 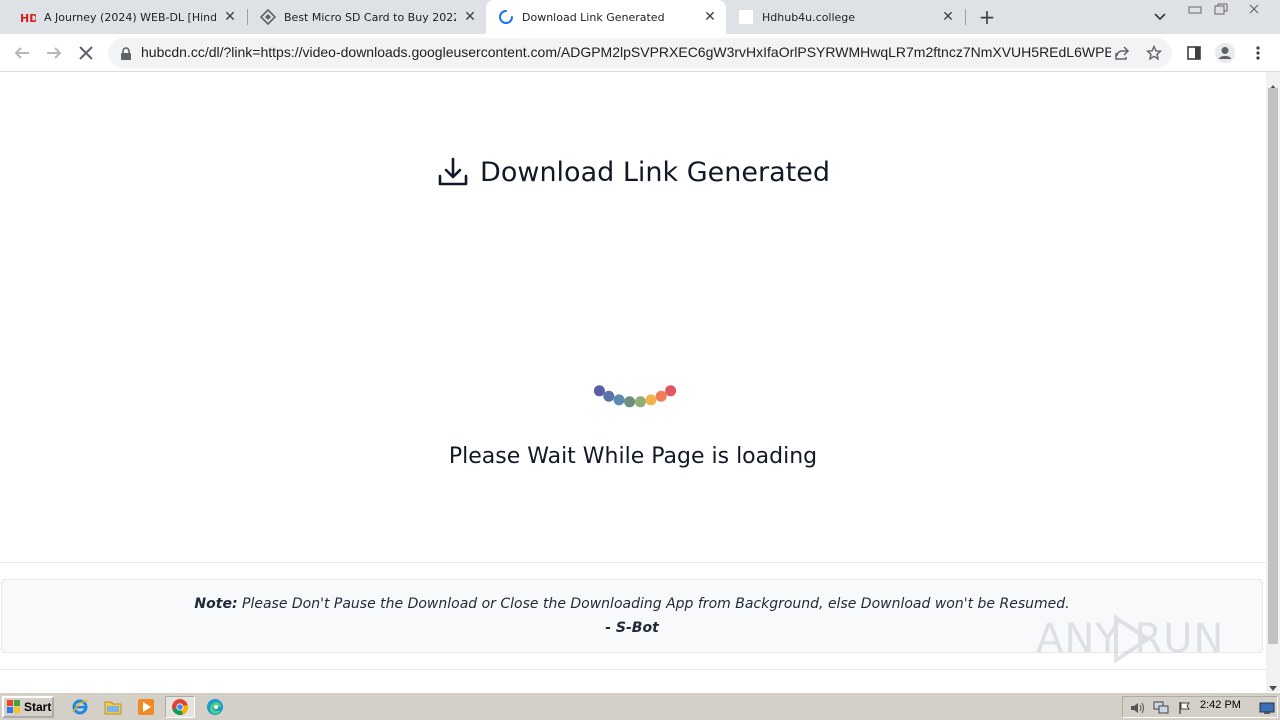 I want to click on loading-spinner-icon, so click(x=506, y=17).